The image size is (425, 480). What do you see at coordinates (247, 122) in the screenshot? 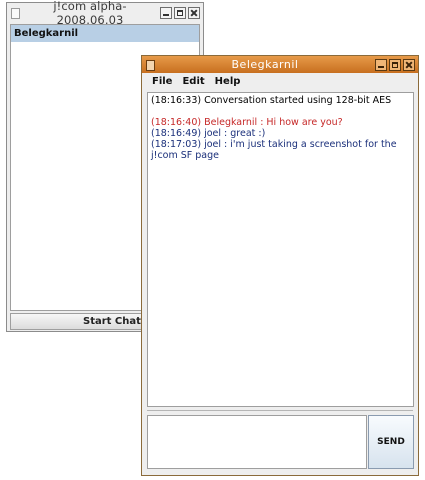
I see `chat-message: (18:16:40) Belegkarnil : Hi how are you?` at bounding box center [247, 122].